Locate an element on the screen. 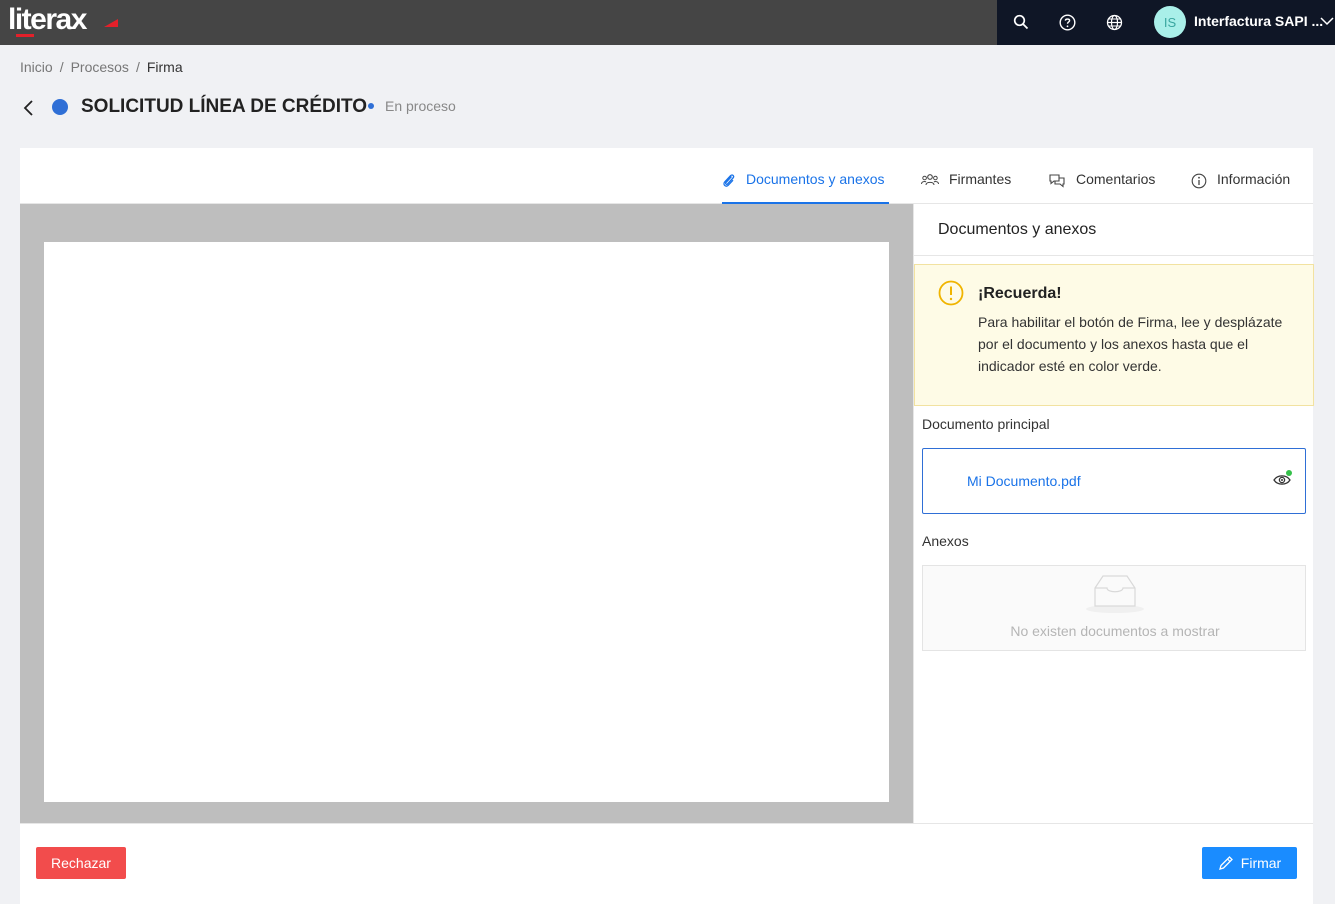 The height and width of the screenshot is (904, 1335). tab-label: Información is located at coordinates (1254, 179).